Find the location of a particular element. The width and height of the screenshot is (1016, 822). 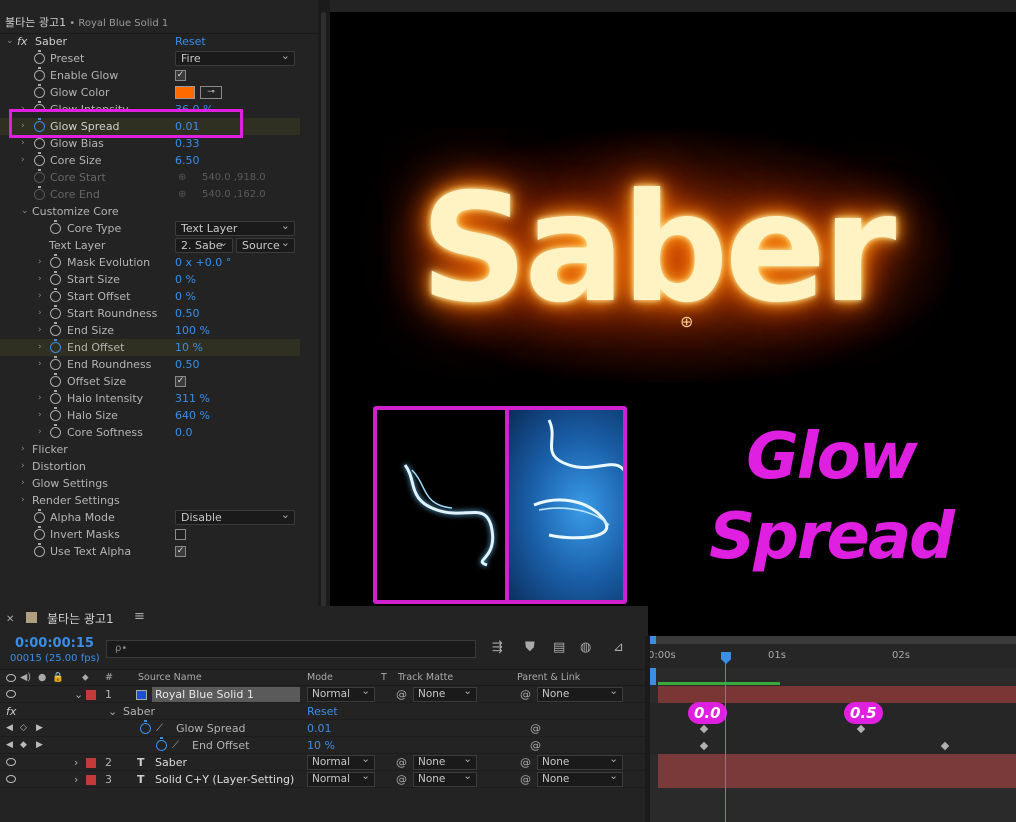

property-value: 10 % is located at coordinates (321, 745).